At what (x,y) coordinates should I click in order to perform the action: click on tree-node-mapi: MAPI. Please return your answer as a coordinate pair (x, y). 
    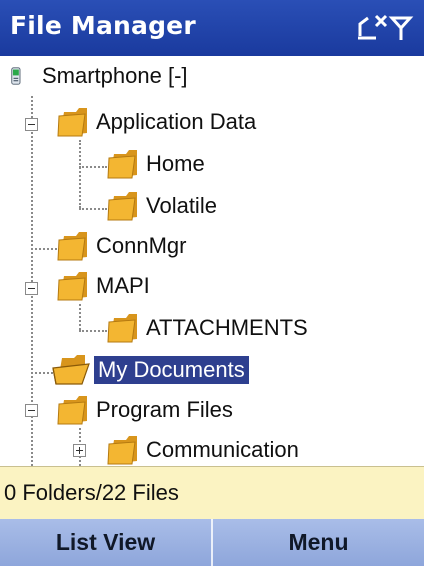
    Looking at the image, I should click on (103, 286).